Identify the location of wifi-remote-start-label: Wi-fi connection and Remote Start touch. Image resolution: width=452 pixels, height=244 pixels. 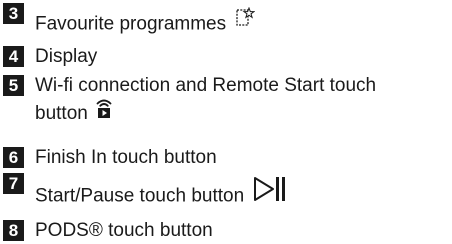
(206, 85).